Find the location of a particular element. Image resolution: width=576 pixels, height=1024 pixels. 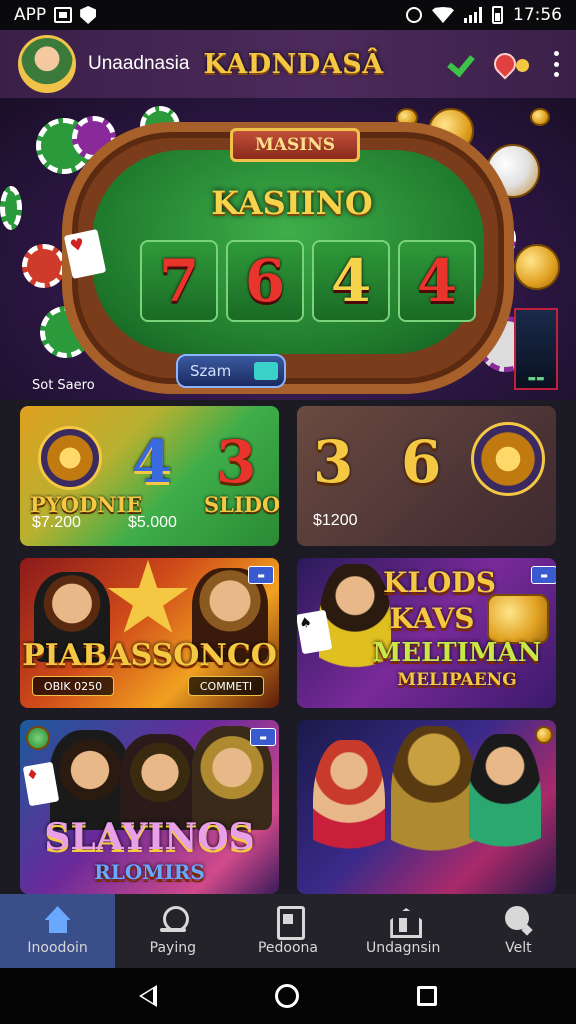

game-tile: ♦ ▬ SLAYINOS RLOMIRS is located at coordinates (149, 807).